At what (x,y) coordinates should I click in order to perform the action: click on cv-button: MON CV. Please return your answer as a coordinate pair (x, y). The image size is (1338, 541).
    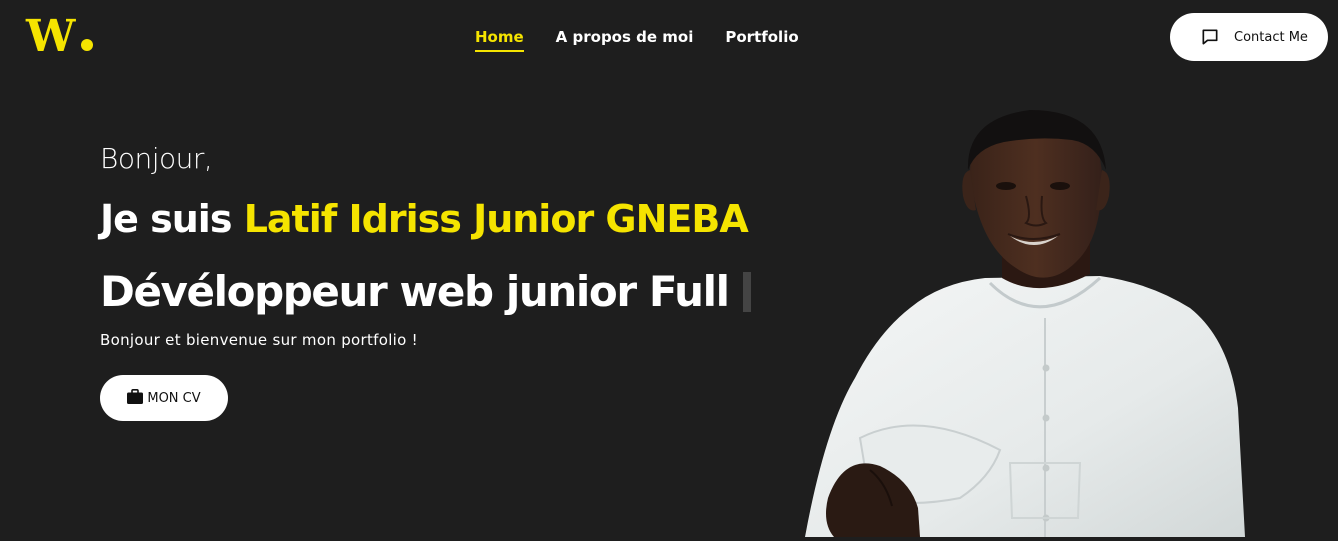
    Looking at the image, I should click on (164, 398).